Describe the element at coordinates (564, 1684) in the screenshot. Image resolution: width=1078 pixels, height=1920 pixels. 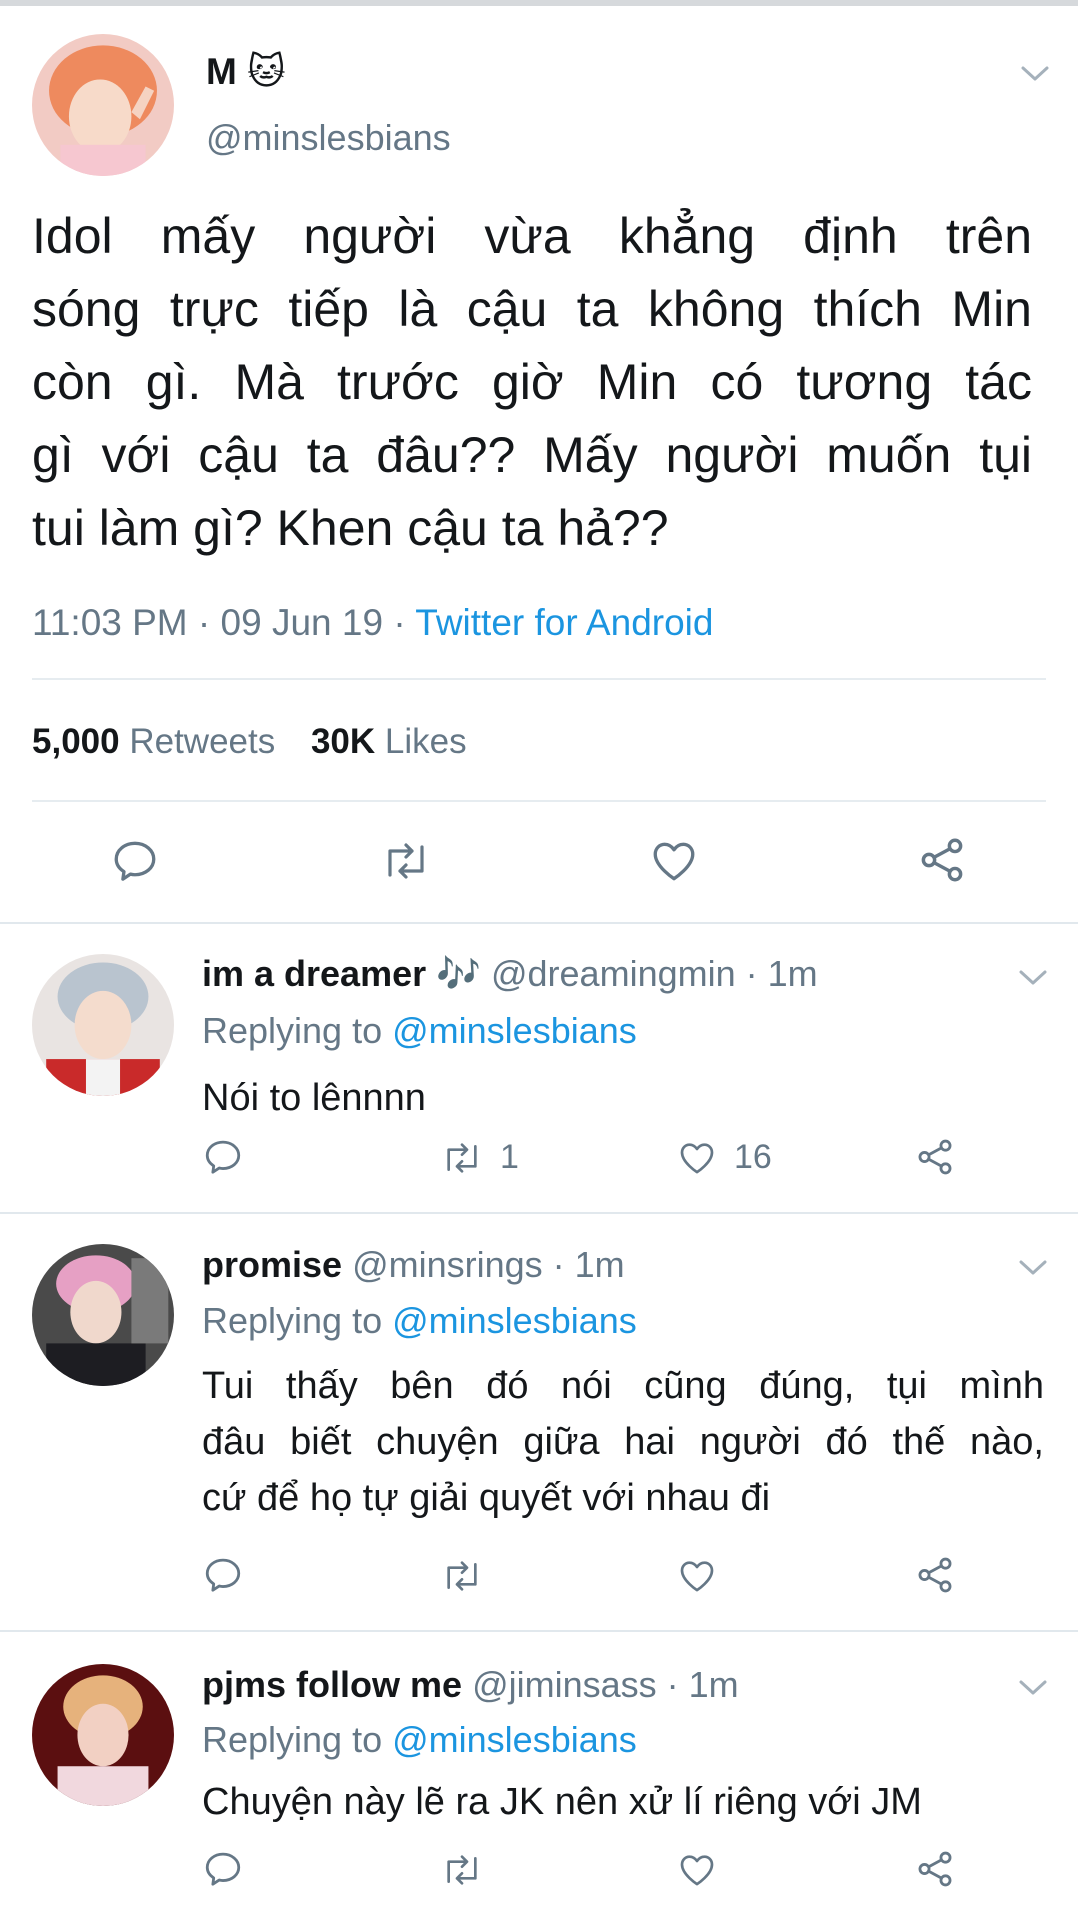
I see `reply-handle: @jiminsass` at that location.